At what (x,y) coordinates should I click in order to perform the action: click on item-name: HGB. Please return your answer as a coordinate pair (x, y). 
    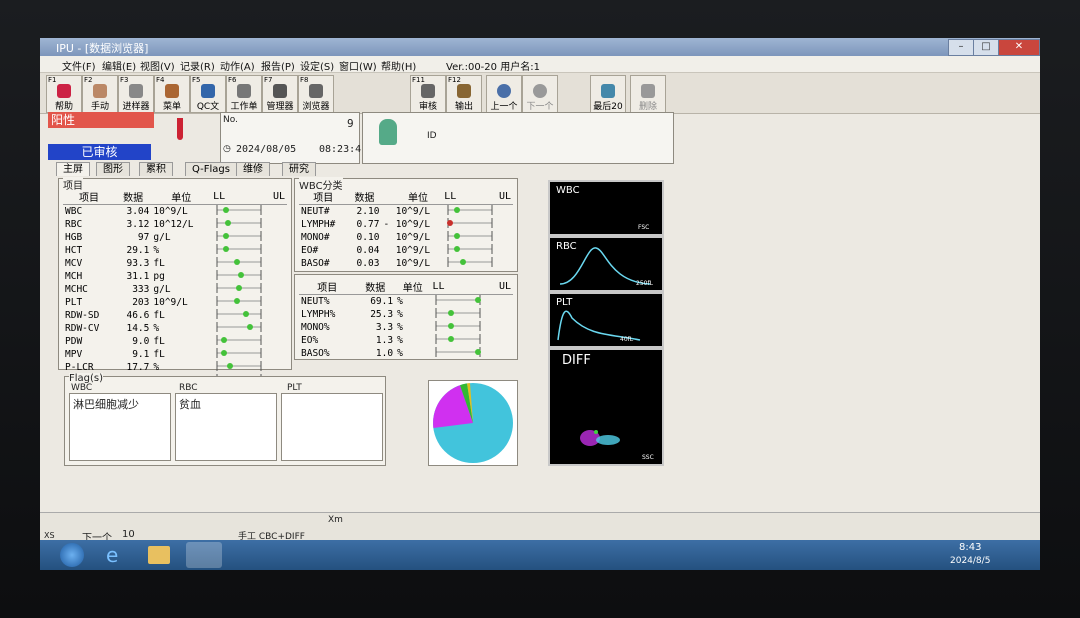
    Looking at the image, I should click on (74, 237).